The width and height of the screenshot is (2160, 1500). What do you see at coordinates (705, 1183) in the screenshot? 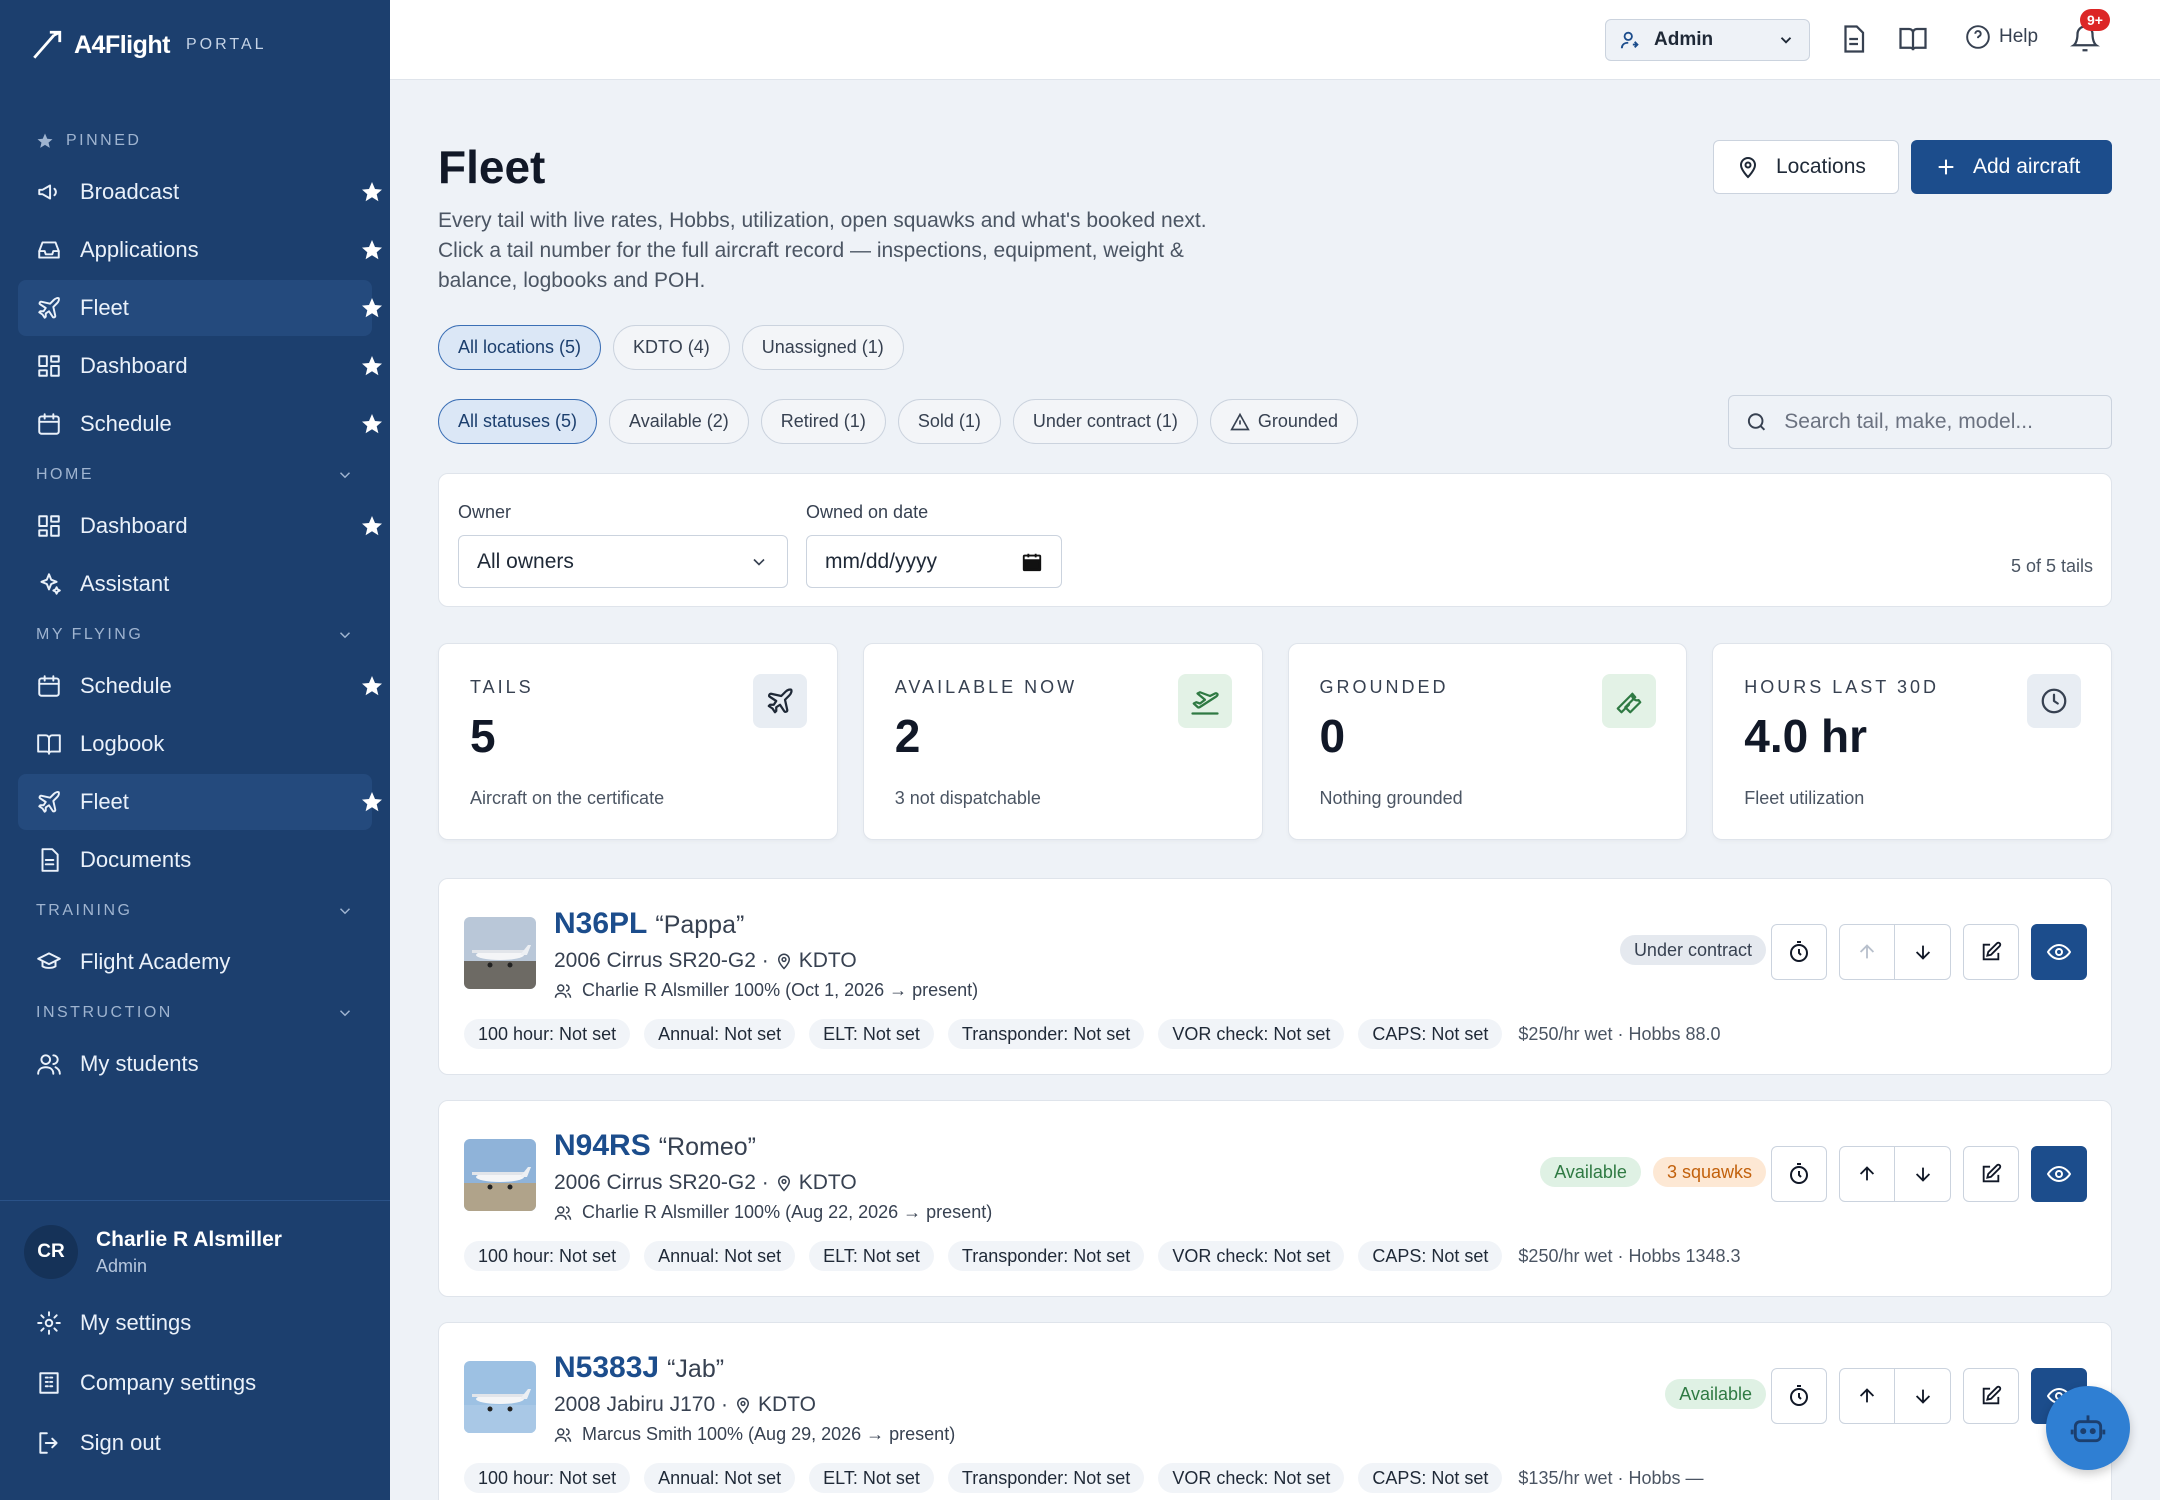
I see `aircraft-model-line: 2006 Cirrus SR20-G2 · KDTO` at bounding box center [705, 1183].